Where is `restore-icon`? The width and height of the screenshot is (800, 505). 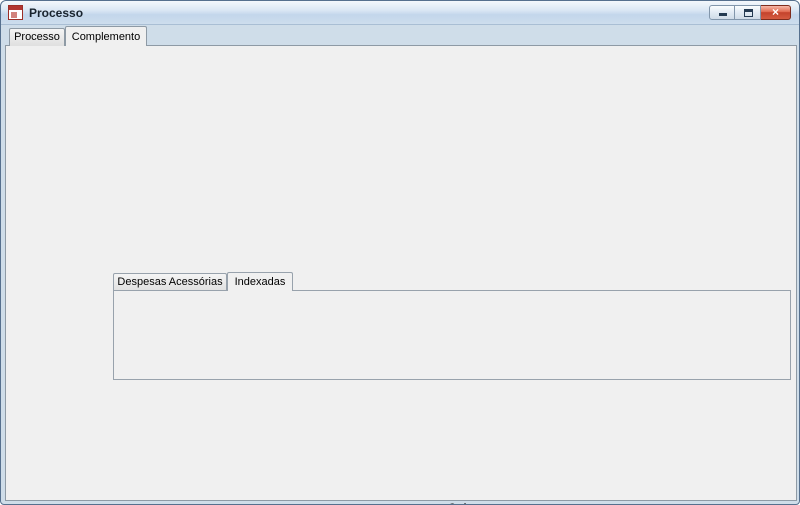 restore-icon is located at coordinates (748, 13).